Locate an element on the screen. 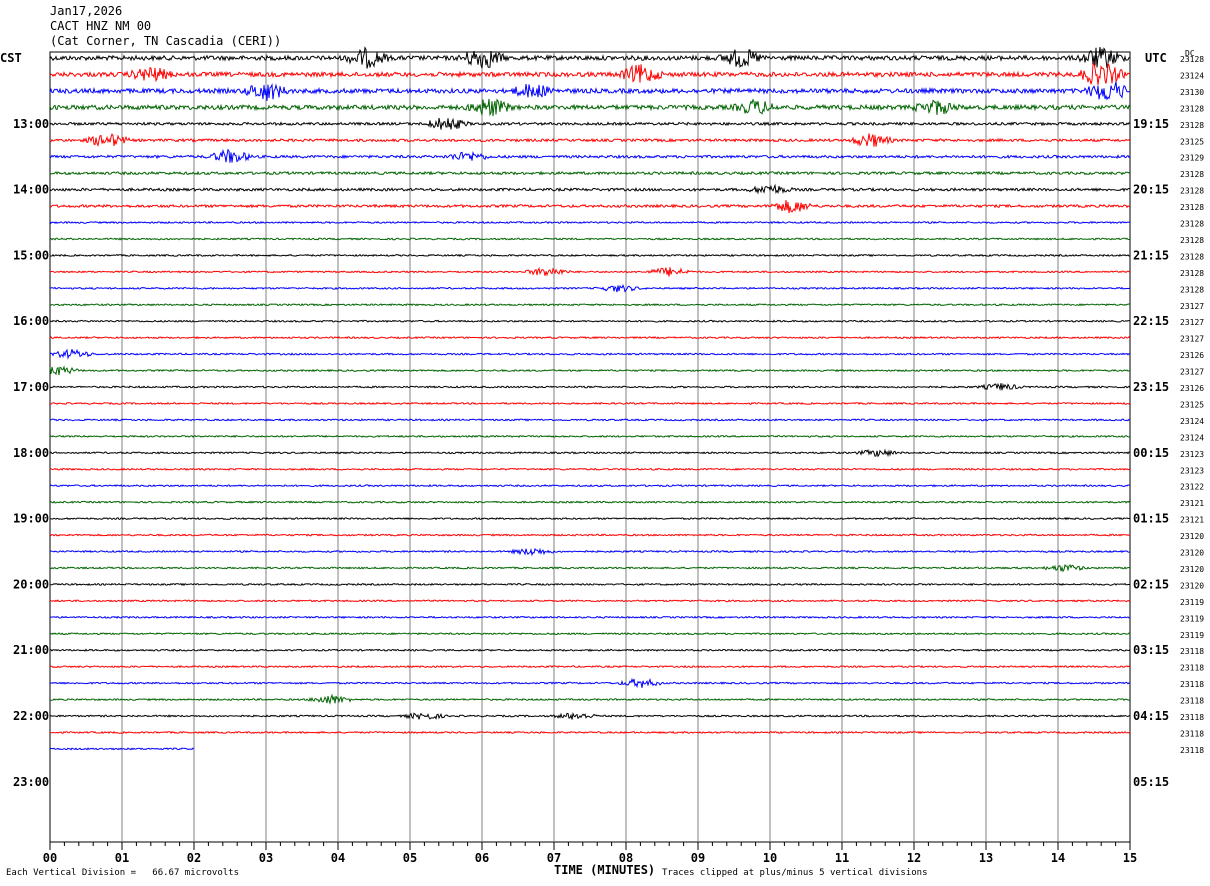 This screenshot has height=886, width=1210. cst-hour-label: 20:00 is located at coordinates (31, 584).